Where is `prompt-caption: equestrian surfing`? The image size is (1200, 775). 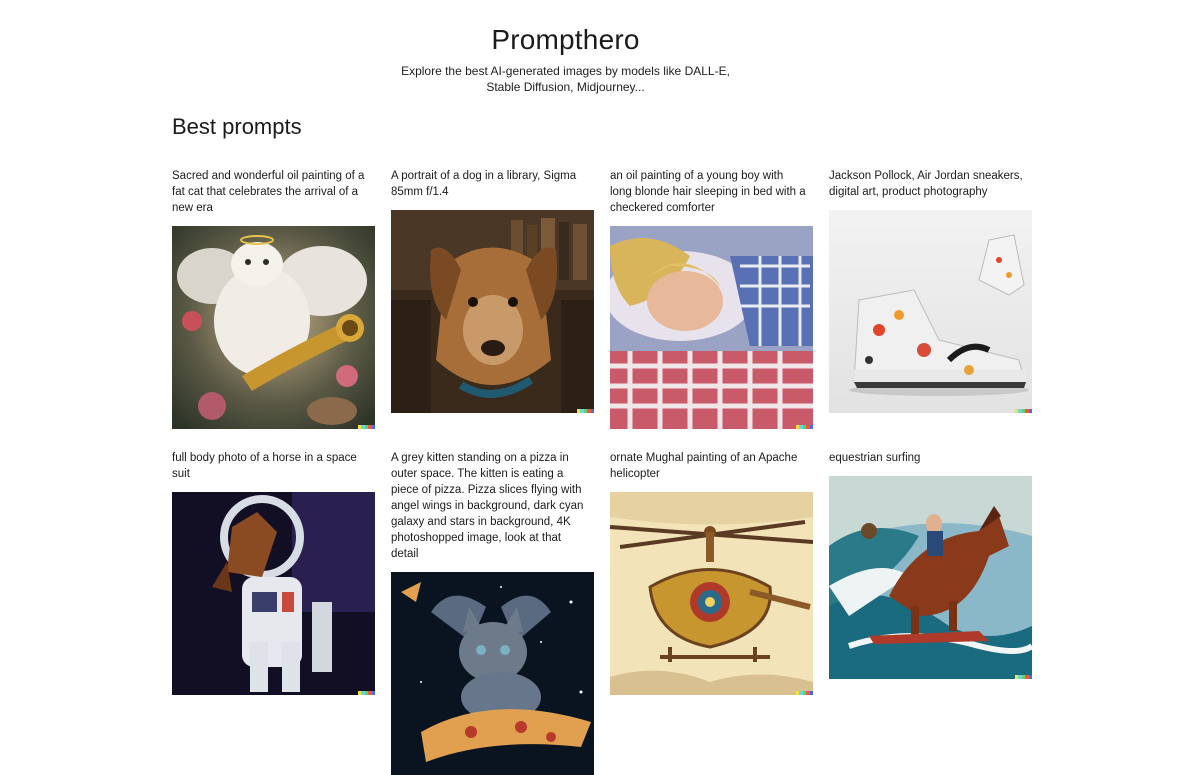 prompt-caption: equestrian surfing is located at coordinates (928, 458).